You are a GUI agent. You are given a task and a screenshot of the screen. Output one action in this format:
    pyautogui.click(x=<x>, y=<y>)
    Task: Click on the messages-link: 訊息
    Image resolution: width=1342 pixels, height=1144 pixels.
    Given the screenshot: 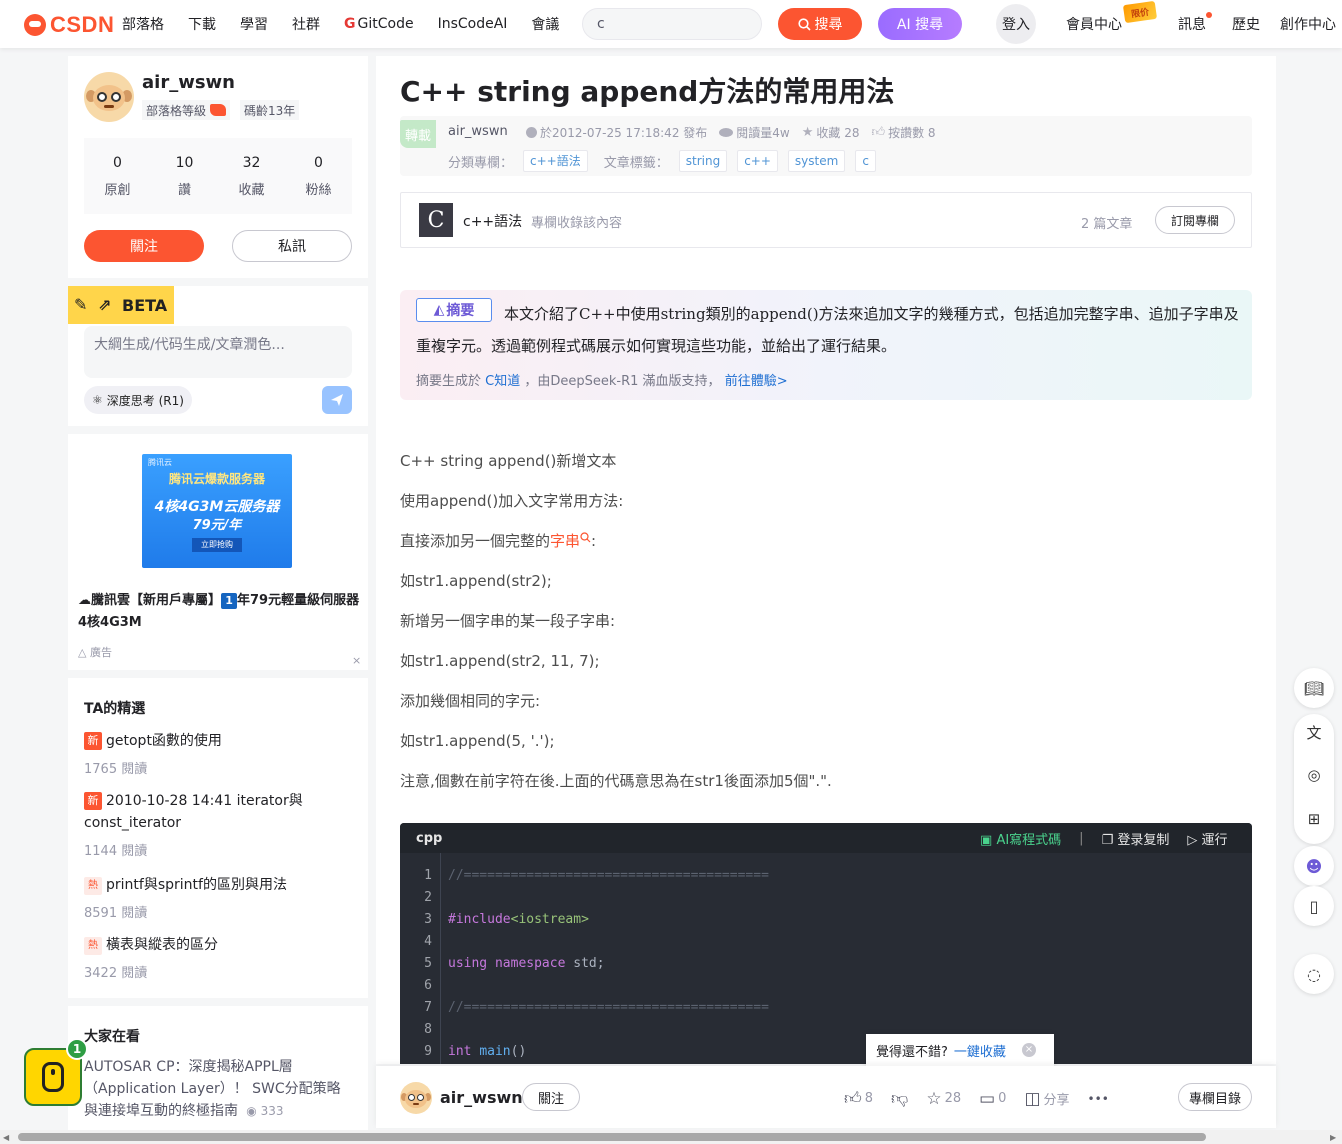 What is the action you would take?
    pyautogui.click(x=1192, y=24)
    